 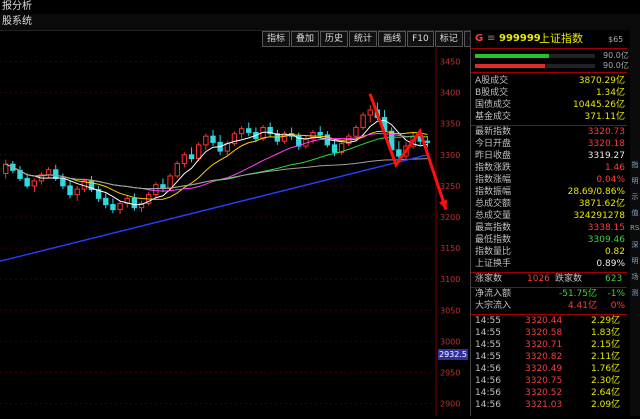 What do you see at coordinates (635, 197) in the screenshot?
I see `side-tool-icon-2: 示` at bounding box center [635, 197].